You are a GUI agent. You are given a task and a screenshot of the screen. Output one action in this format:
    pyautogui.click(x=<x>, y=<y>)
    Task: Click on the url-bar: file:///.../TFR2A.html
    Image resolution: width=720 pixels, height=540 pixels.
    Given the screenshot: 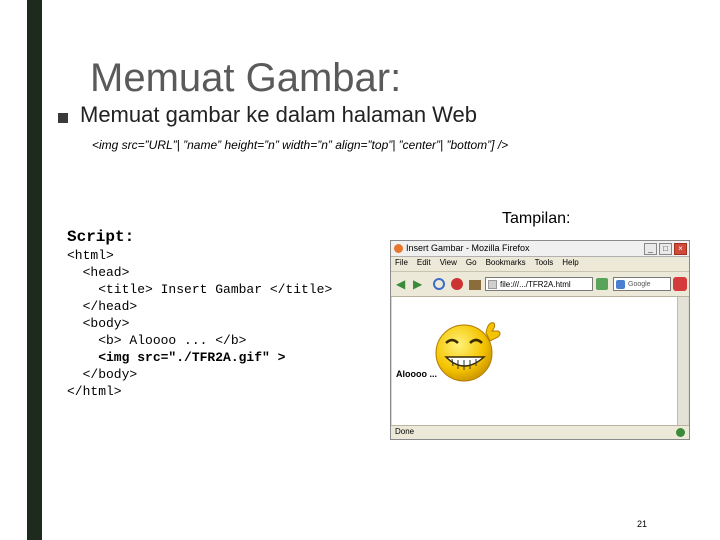 What is the action you would take?
    pyautogui.click(x=539, y=284)
    